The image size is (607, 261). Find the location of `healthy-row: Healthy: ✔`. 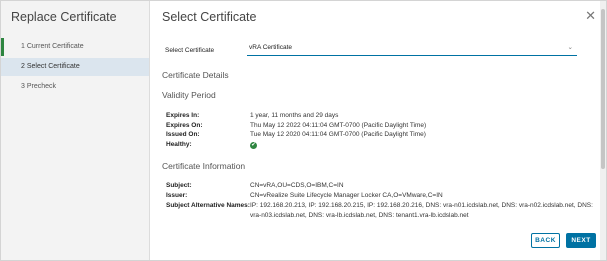

healthy-row: Healthy: ✔ is located at coordinates (211, 145).